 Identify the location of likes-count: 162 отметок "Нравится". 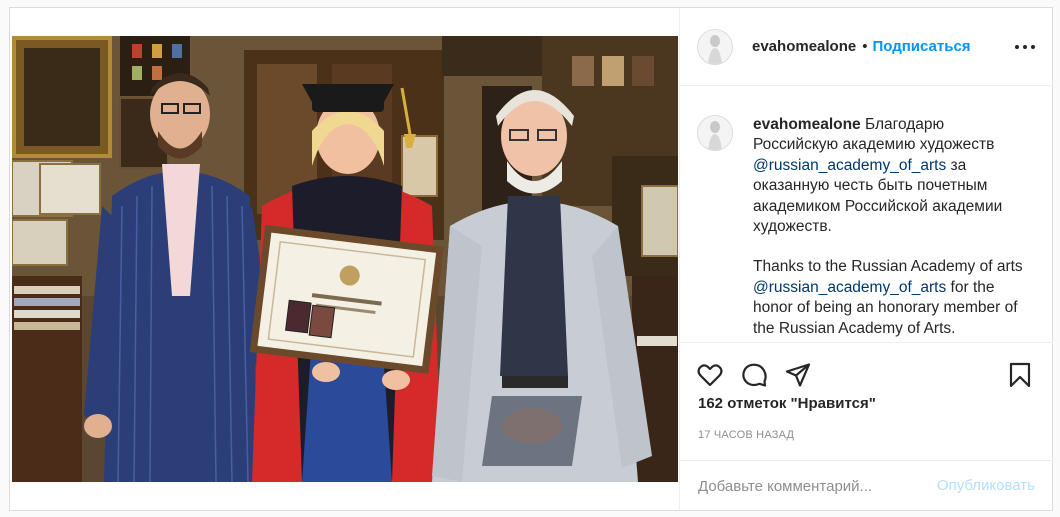
(787, 403).